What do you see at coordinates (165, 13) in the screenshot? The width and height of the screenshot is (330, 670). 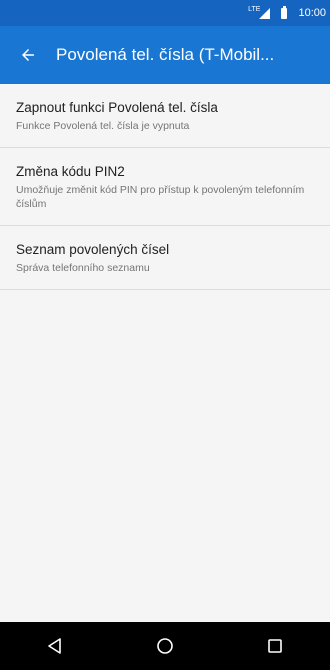 I see `status-bar: LTE 10:00` at bounding box center [165, 13].